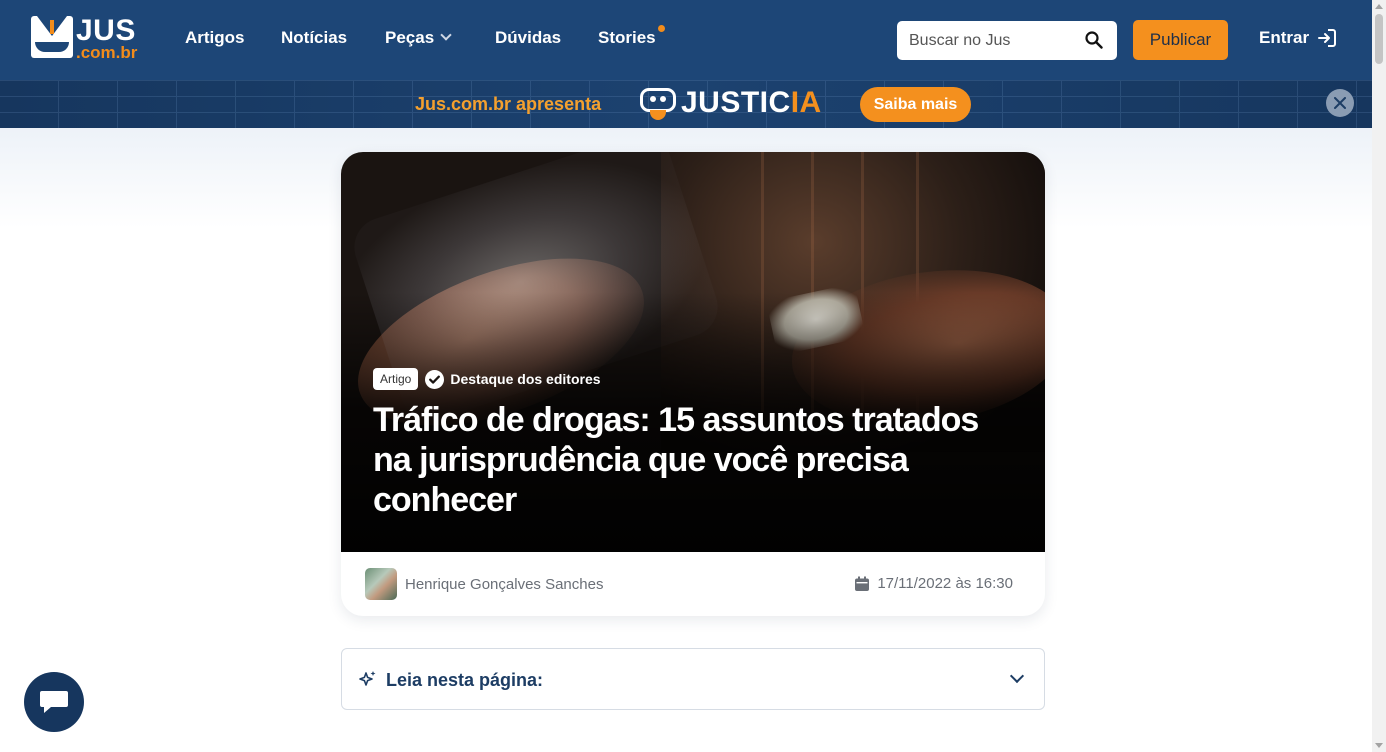 Image resolution: width=1386 pixels, height=752 pixels. I want to click on article-type-tag: Artigo, so click(396, 379).